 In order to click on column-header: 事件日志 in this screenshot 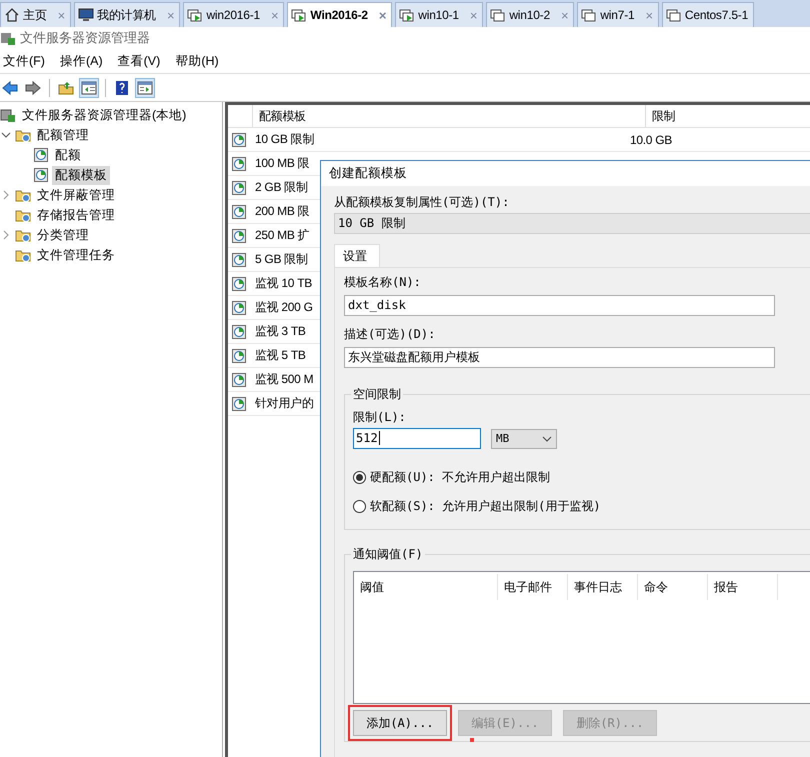, I will do `click(603, 587)`.